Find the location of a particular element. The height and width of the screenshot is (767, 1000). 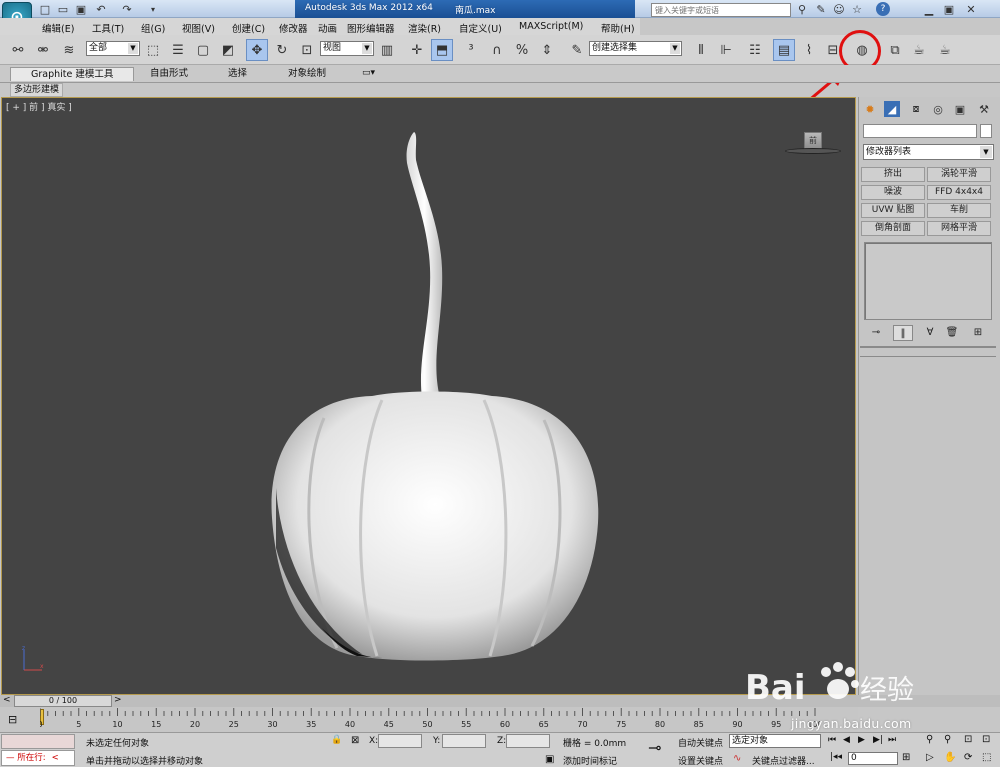

zoom-extents-icon: ⊡ is located at coordinates (968, 739).